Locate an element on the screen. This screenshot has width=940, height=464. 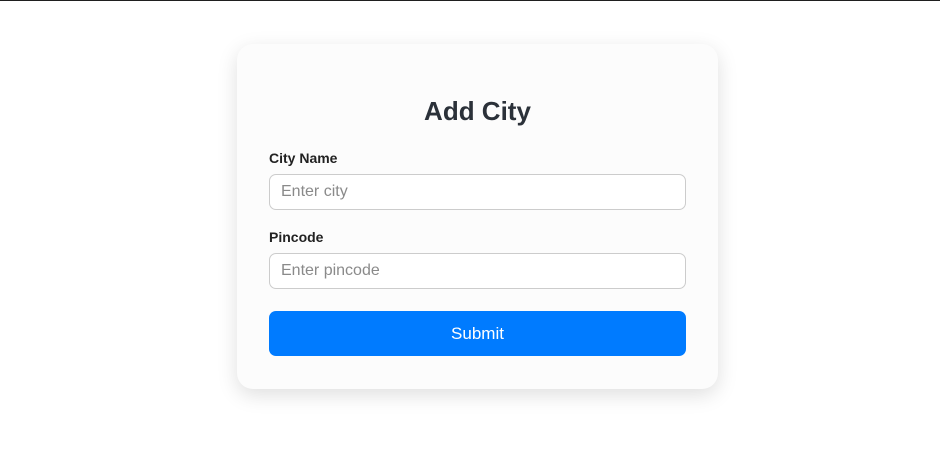
pincode-input is located at coordinates (477, 271).